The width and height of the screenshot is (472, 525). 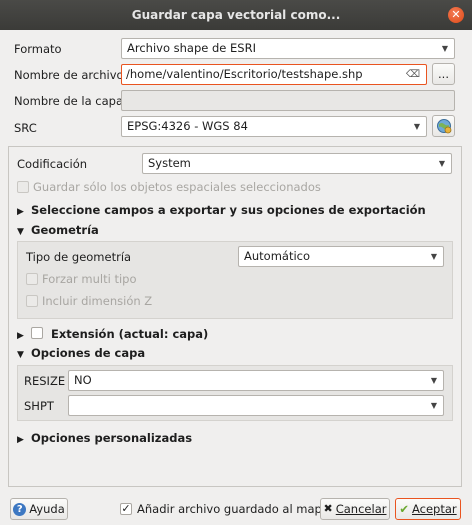 I want to click on geometry-type-value: Automático, so click(x=277, y=256).